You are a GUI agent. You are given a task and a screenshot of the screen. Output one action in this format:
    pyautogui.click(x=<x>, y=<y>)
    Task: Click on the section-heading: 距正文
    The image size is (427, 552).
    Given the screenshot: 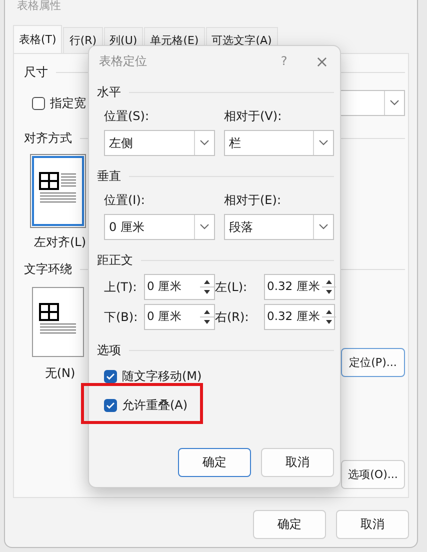 What is the action you would take?
    pyautogui.click(x=115, y=260)
    